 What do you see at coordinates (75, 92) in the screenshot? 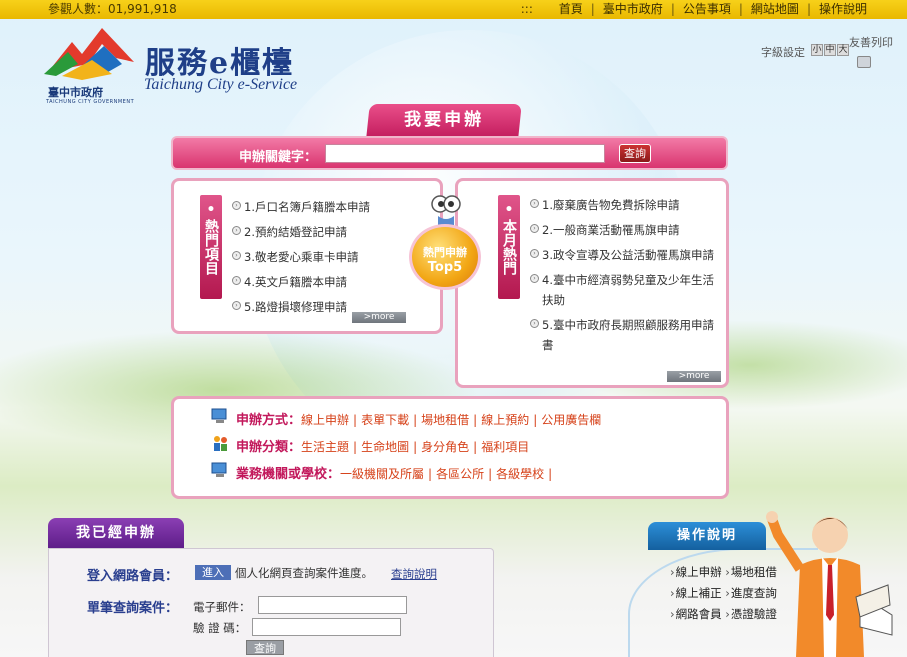
I see `emblem-chinese-name: 臺中市政府` at bounding box center [75, 92].